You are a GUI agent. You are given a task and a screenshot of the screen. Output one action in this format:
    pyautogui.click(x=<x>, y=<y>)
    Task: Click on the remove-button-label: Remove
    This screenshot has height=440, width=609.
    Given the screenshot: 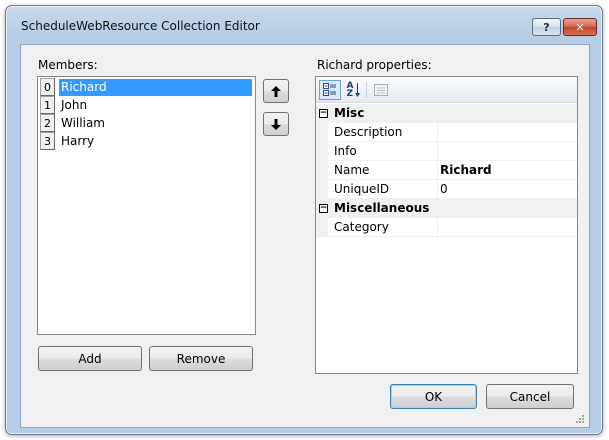 What is the action you would take?
    pyautogui.click(x=201, y=358)
    